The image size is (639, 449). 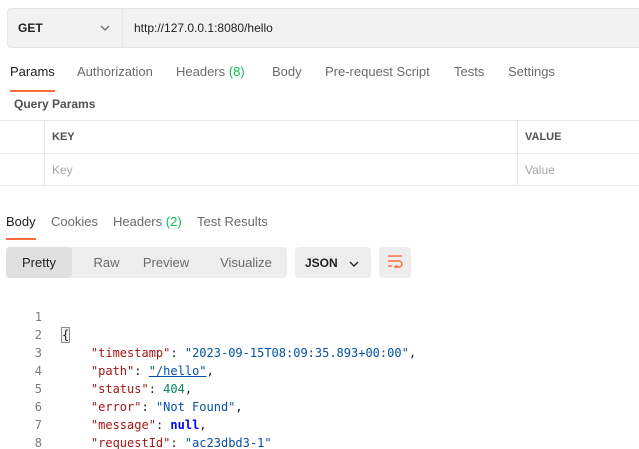 I want to click on tab-label: Cookies, so click(x=74, y=221).